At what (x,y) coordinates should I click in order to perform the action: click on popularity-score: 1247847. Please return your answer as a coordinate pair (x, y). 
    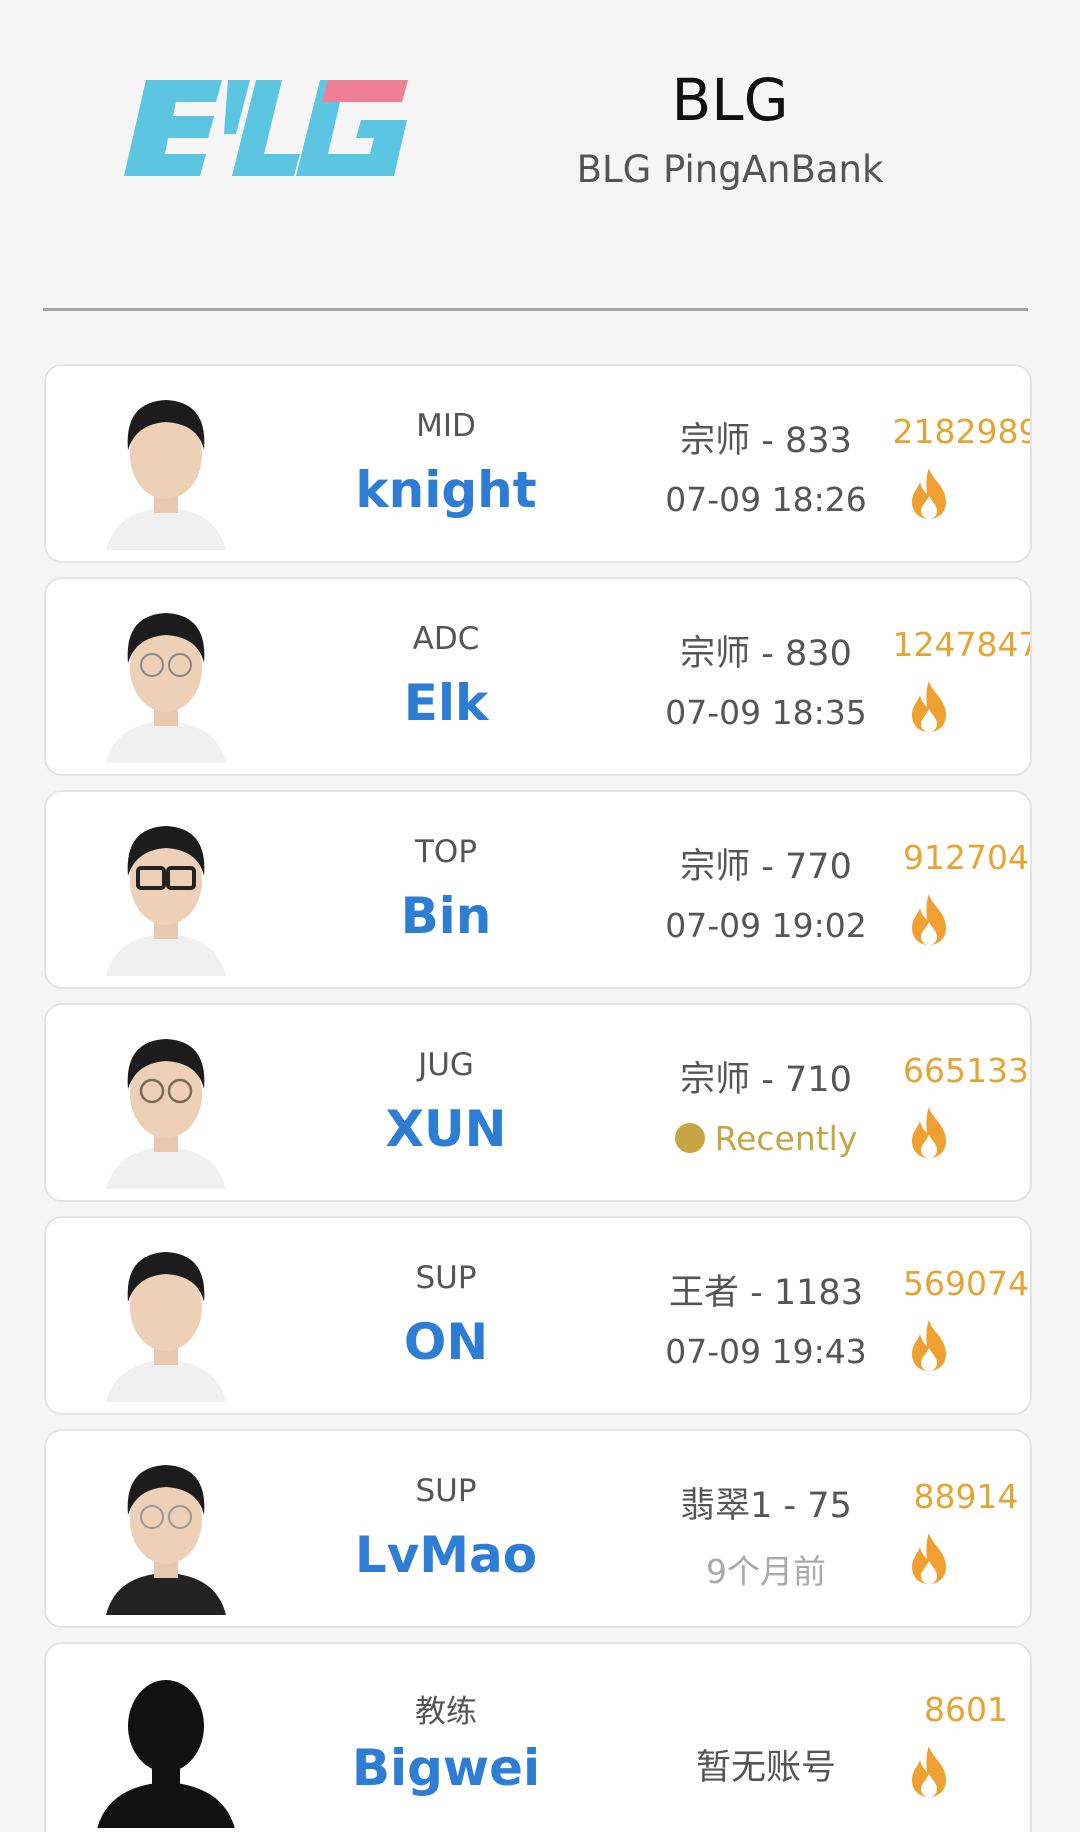
    Looking at the image, I should click on (962, 644).